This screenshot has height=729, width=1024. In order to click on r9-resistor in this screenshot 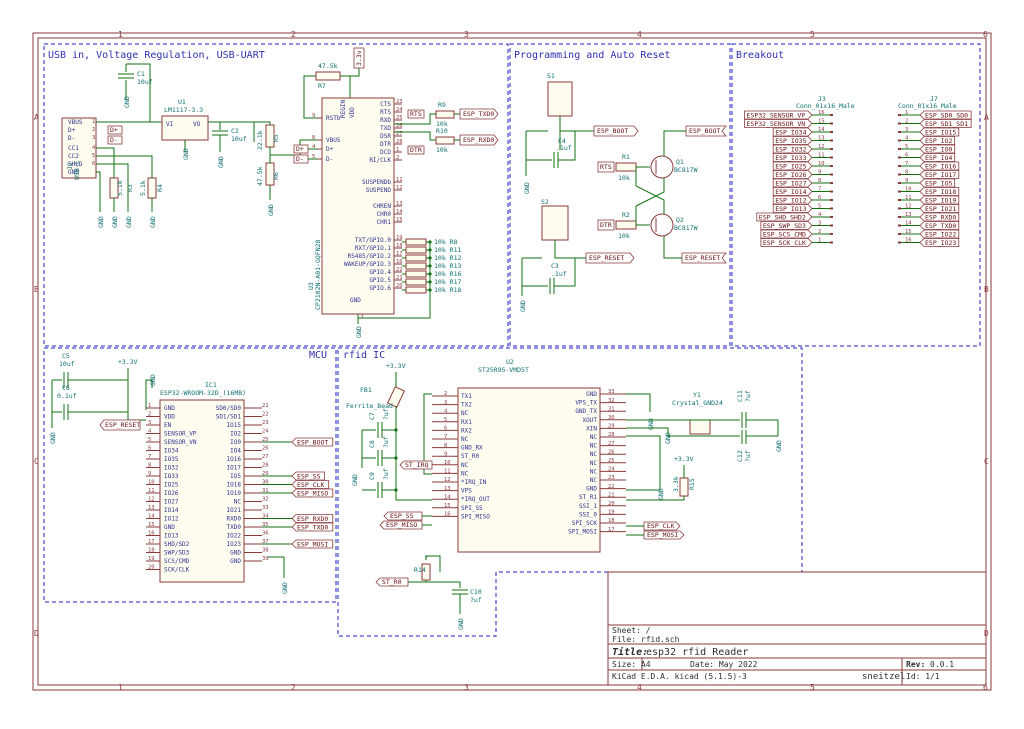, I will do `click(445, 114)`.